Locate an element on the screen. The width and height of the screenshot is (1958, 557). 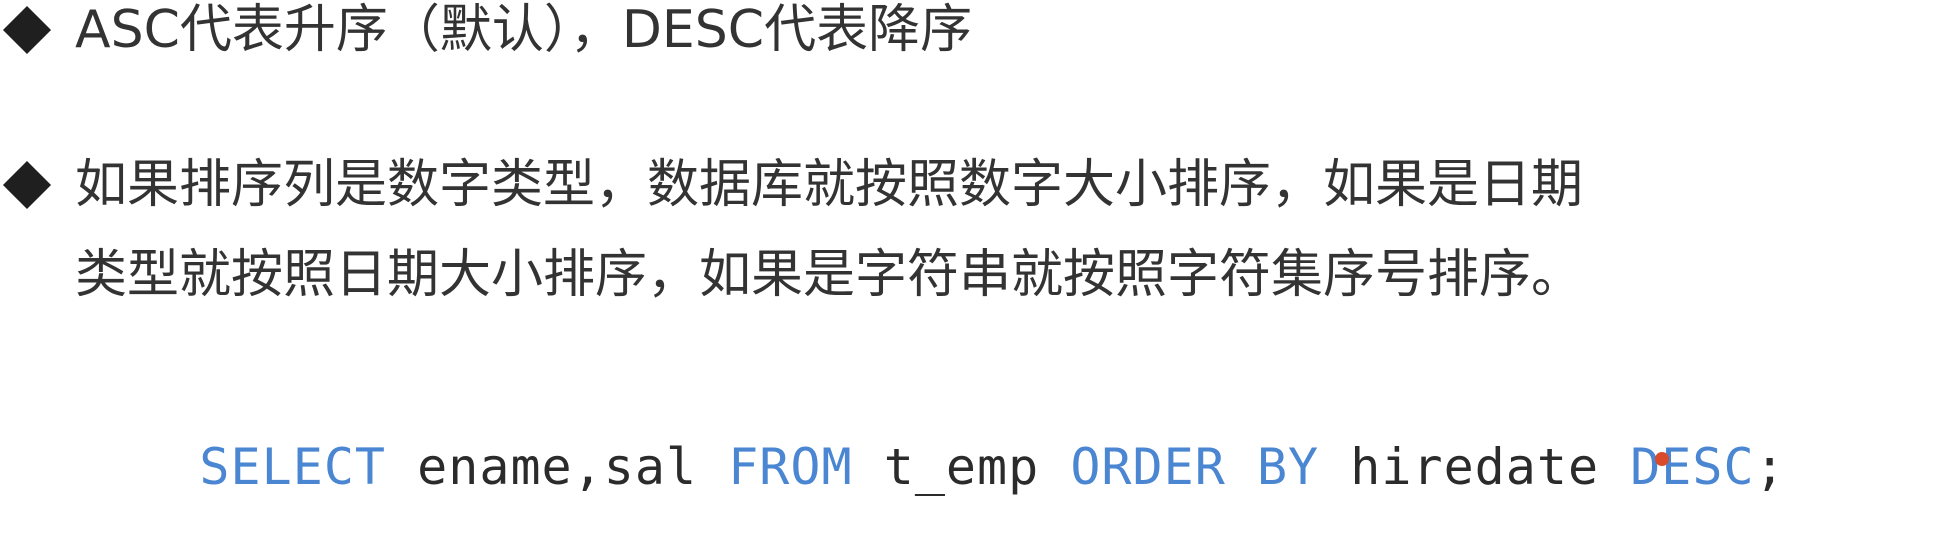
code-token-hiredate: hiredate is located at coordinates (1475, 467).